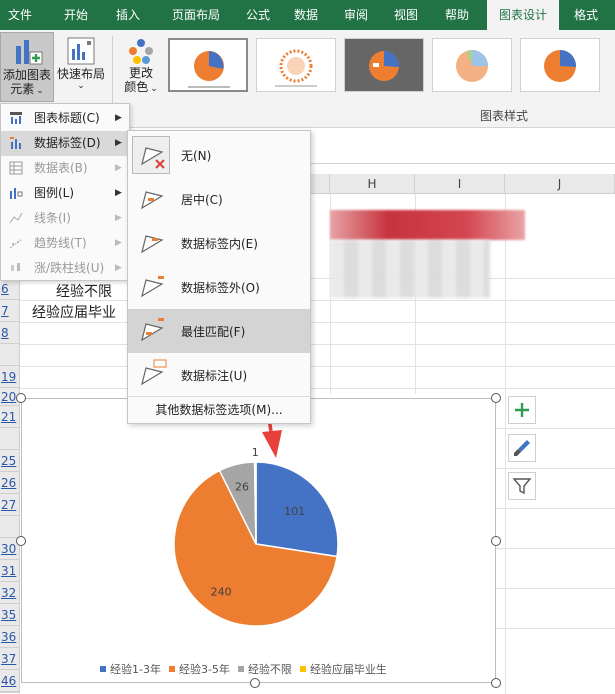 The width and height of the screenshot is (615, 694). I want to click on label-outside-end-icon, so click(152, 287).